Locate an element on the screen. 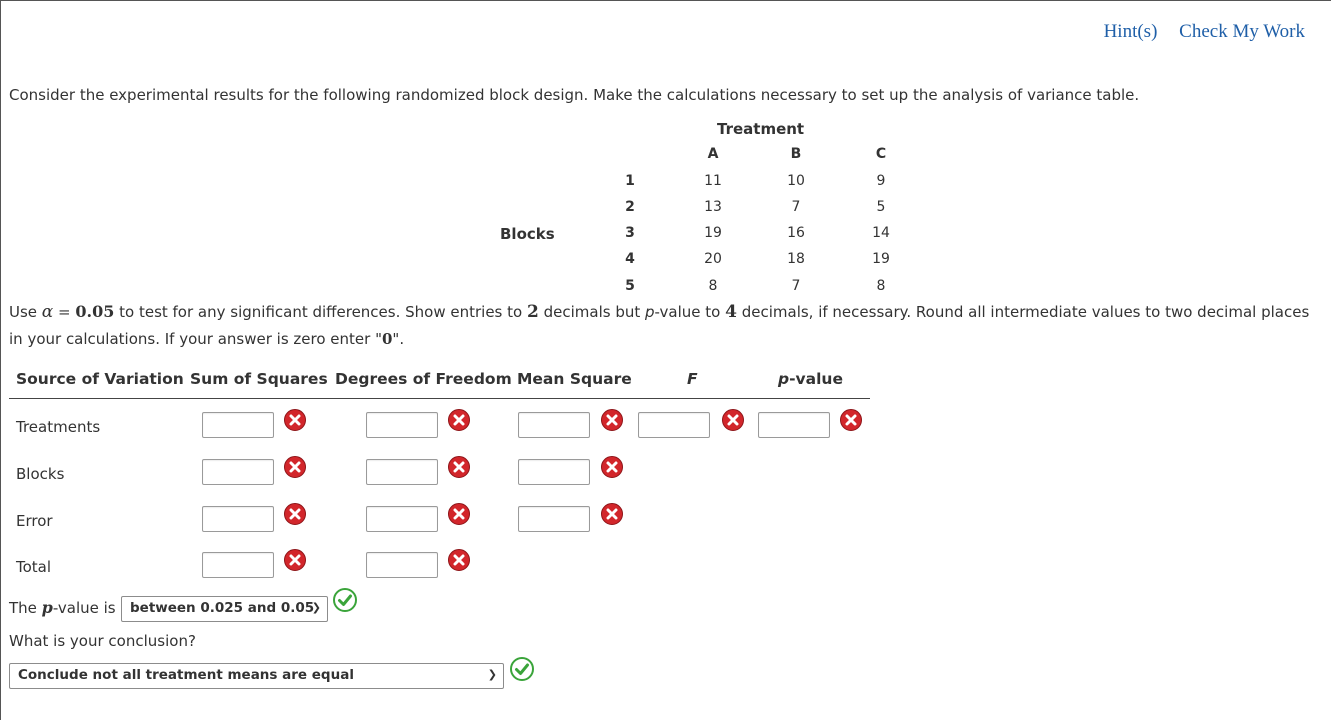 Image resolution: width=1332 pixels, height=721 pixels. table-cell: 9 is located at coordinates (881, 181).